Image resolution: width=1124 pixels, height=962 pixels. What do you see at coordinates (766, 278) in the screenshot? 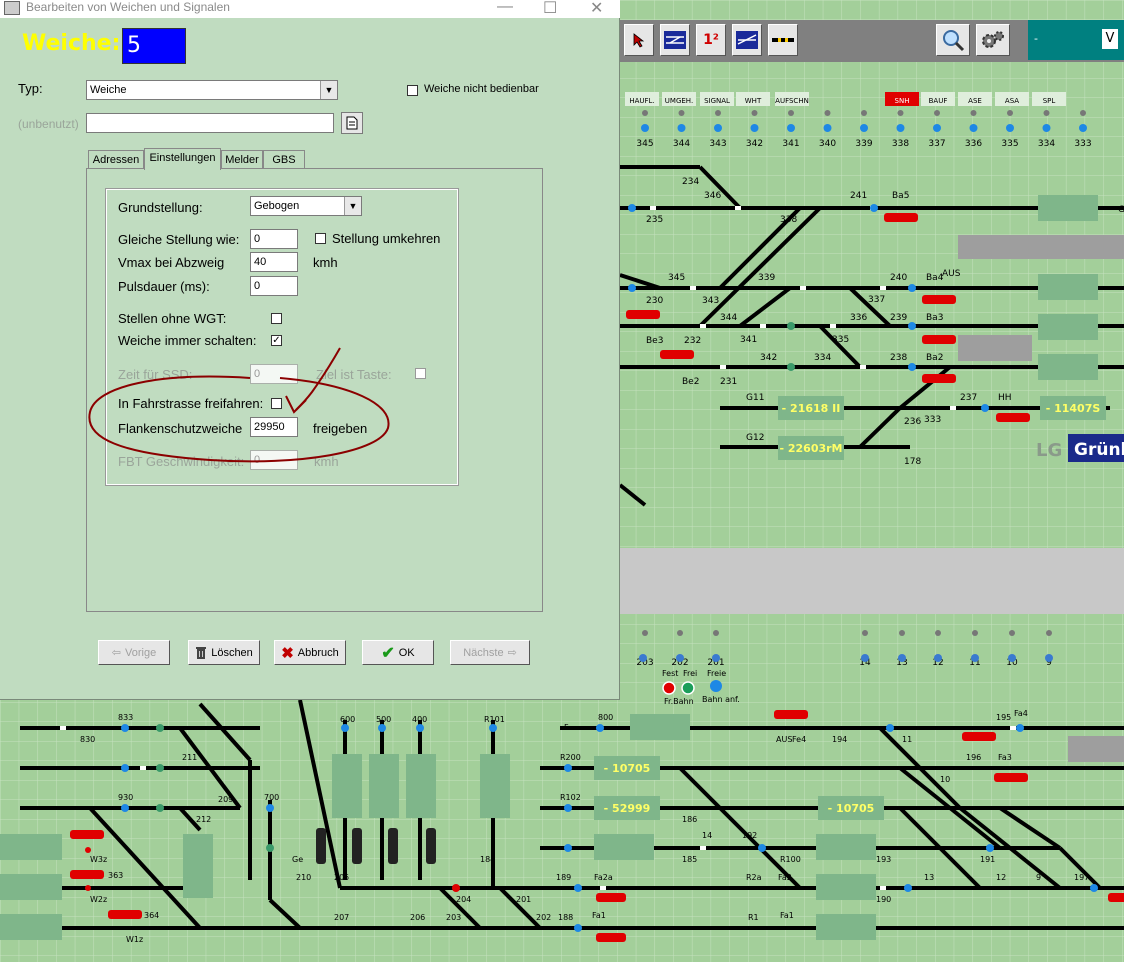
I see `track-label: 339` at bounding box center [766, 278].